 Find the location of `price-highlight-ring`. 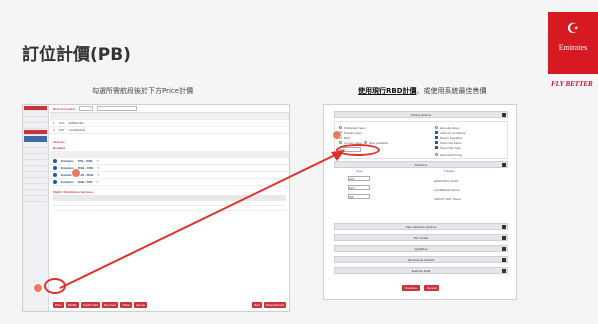

price-highlight-ring is located at coordinates (55, 286).